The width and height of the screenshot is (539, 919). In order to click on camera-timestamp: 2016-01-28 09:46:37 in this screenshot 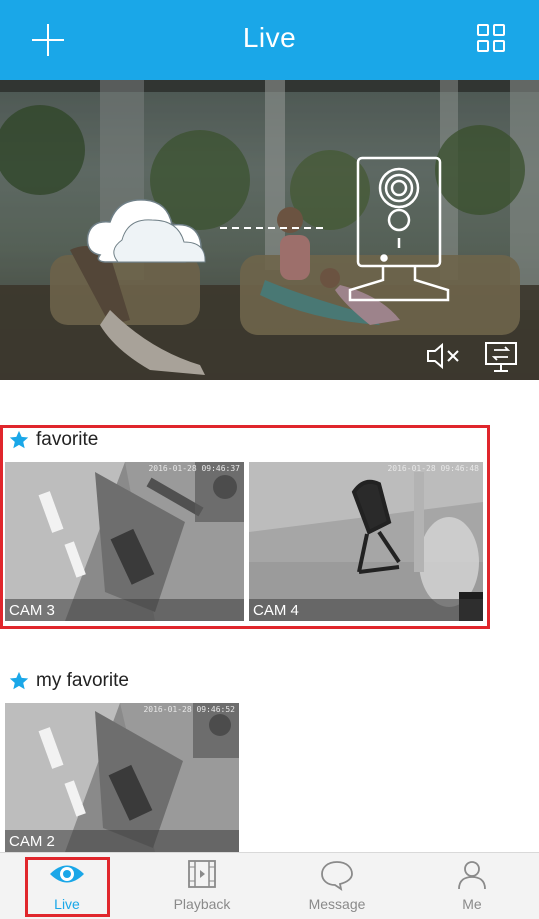, I will do `click(194, 468)`.